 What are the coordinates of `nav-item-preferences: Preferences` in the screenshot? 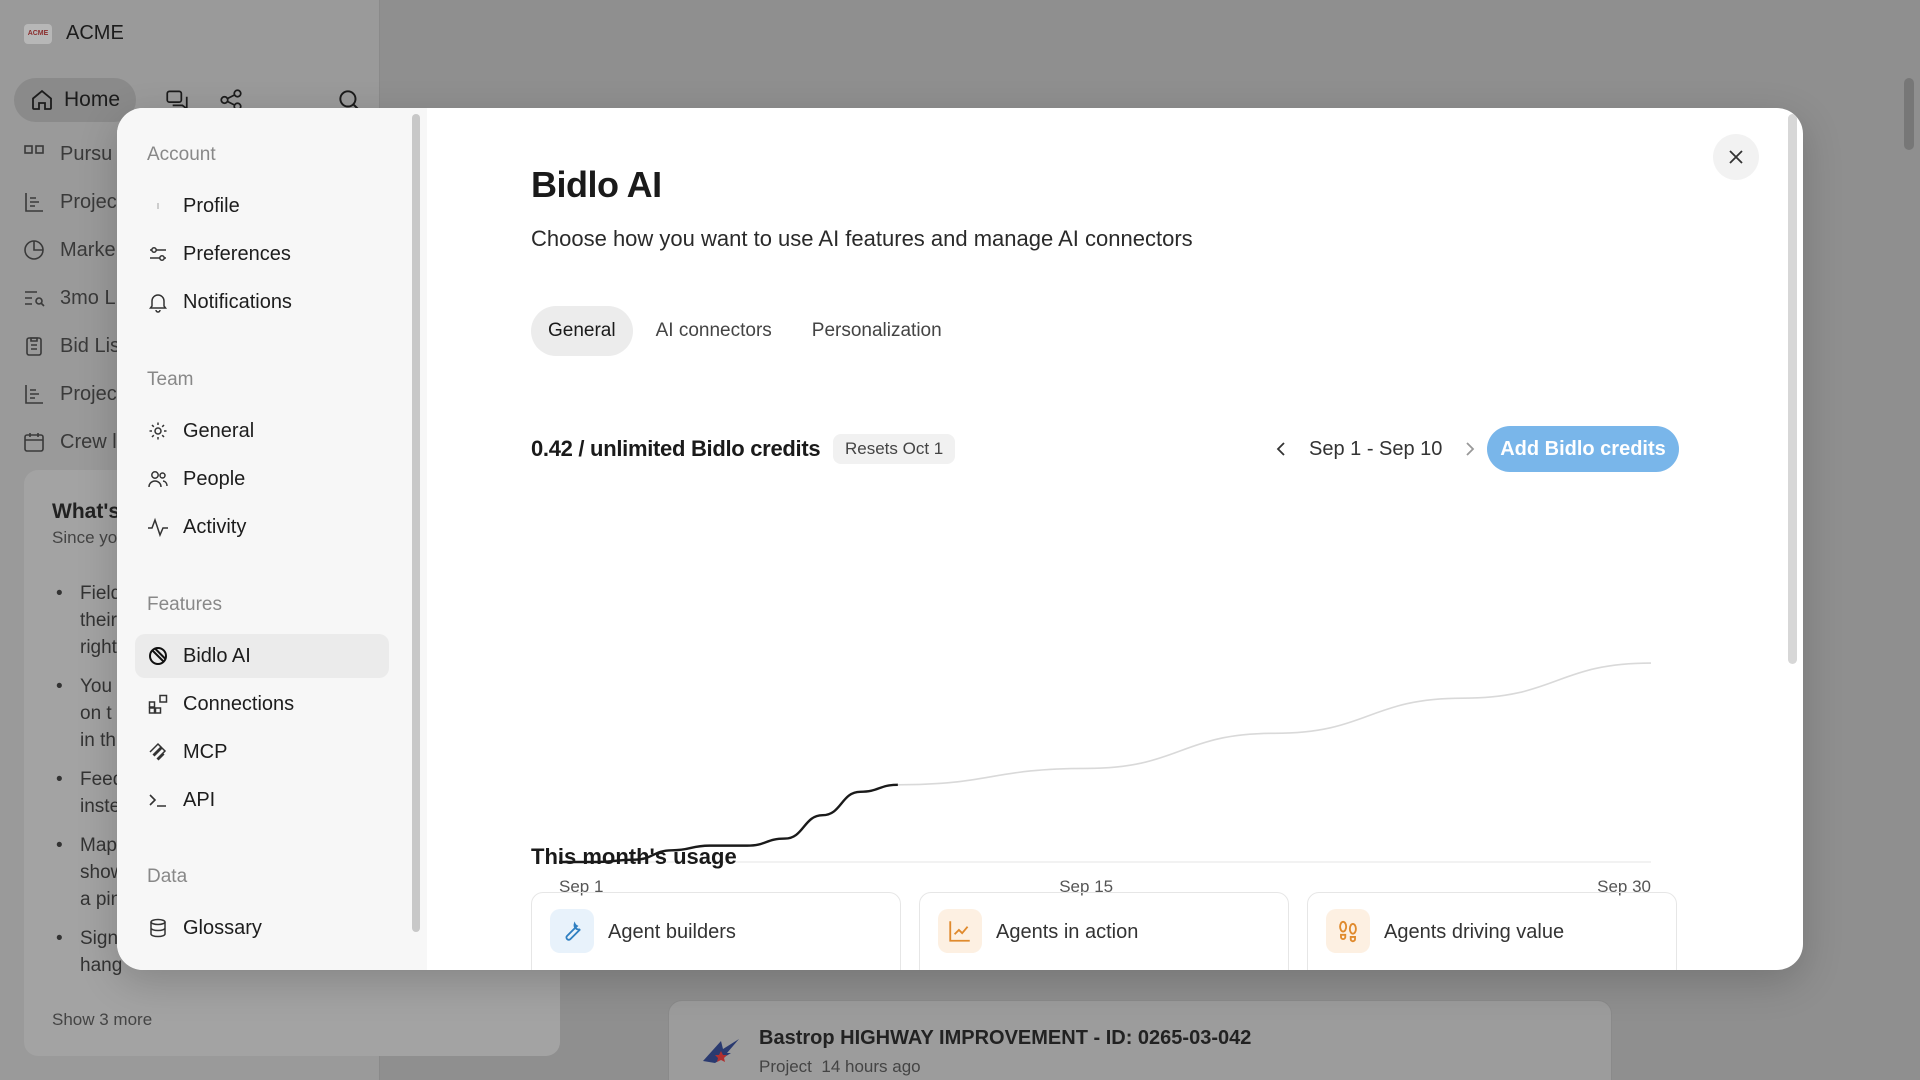 It's located at (262, 254).